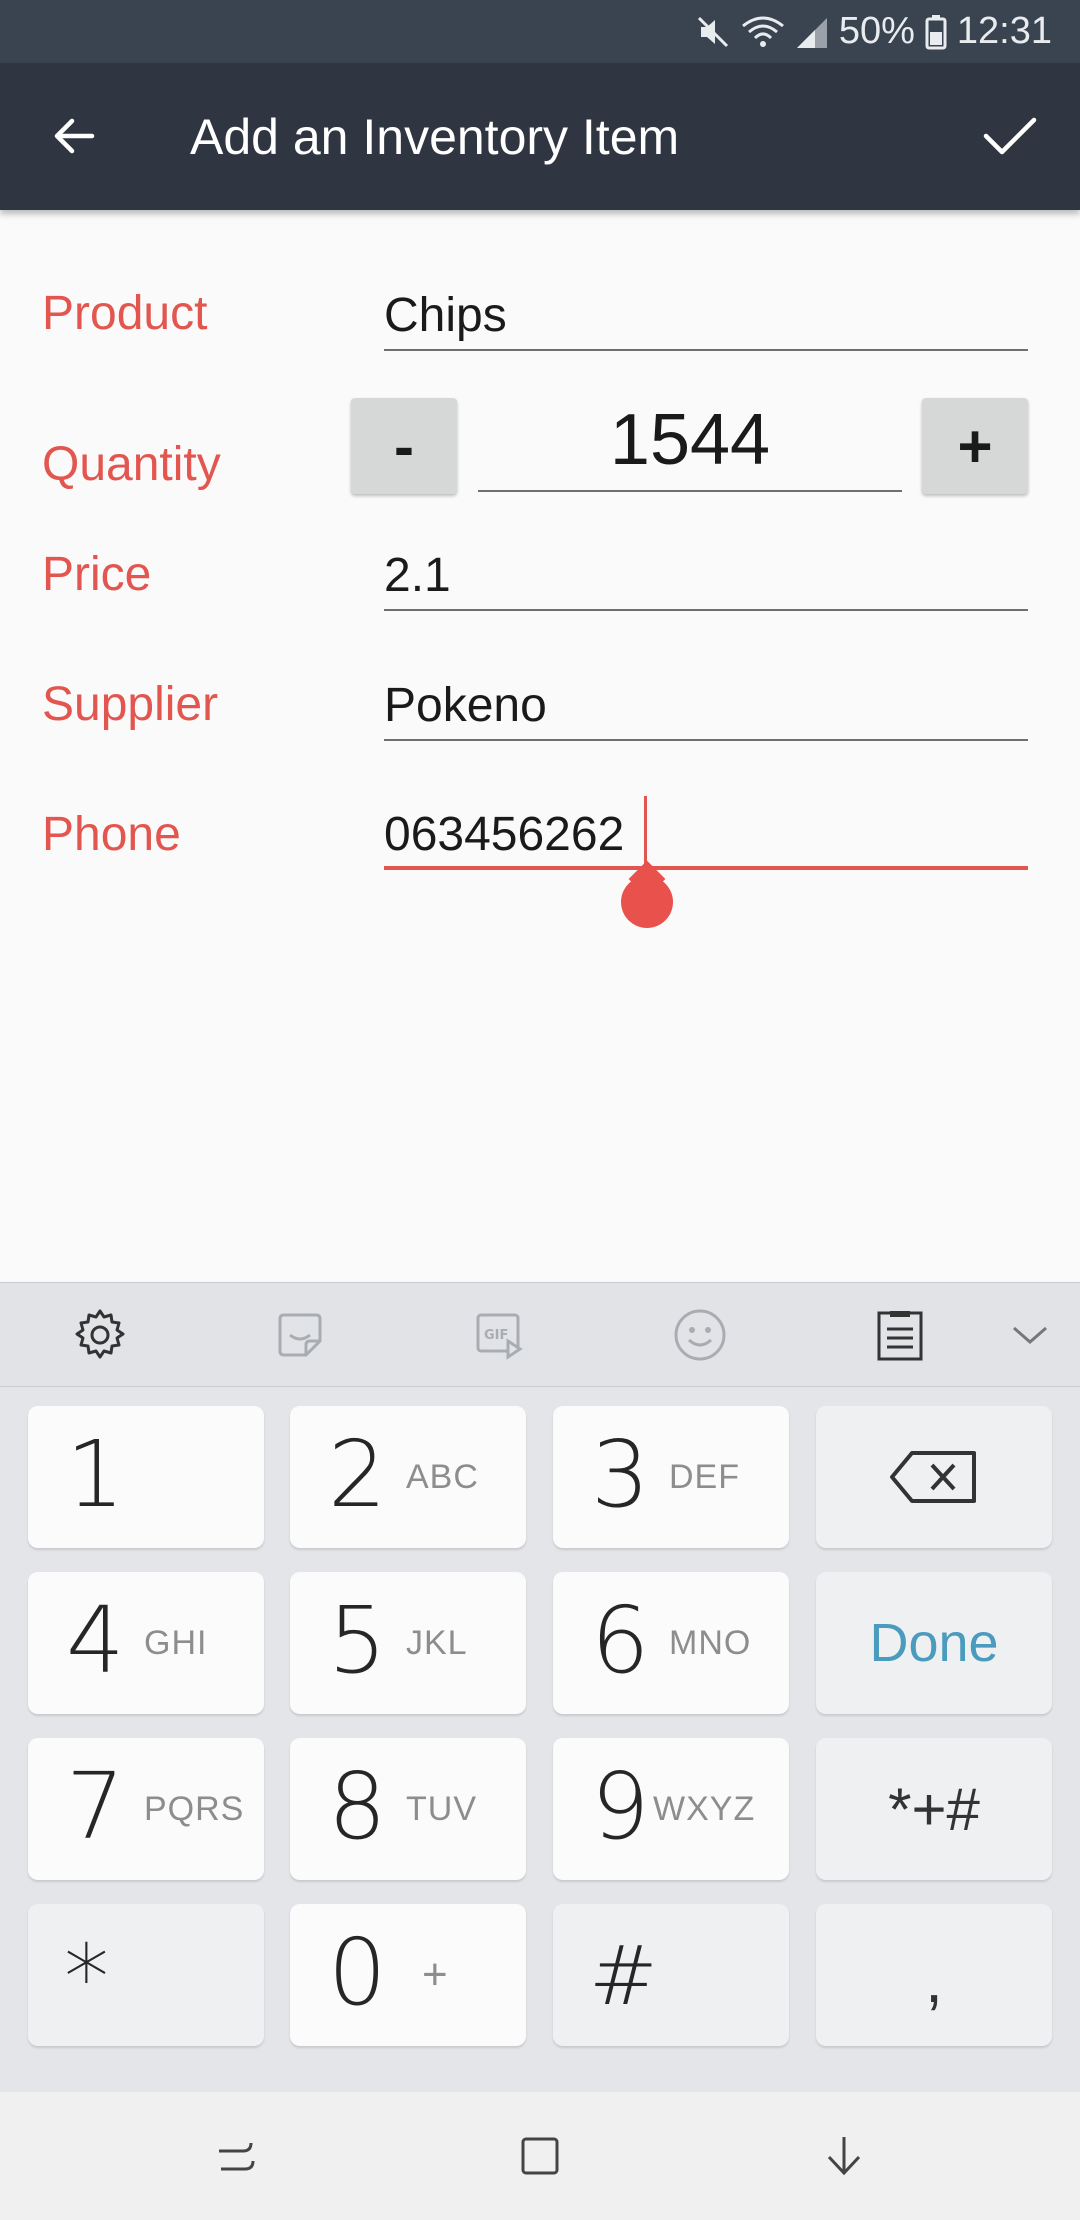 This screenshot has height=2220, width=1080. Describe the element at coordinates (496, 1335) in the screenshot. I see `svg-text: GIF` at that location.